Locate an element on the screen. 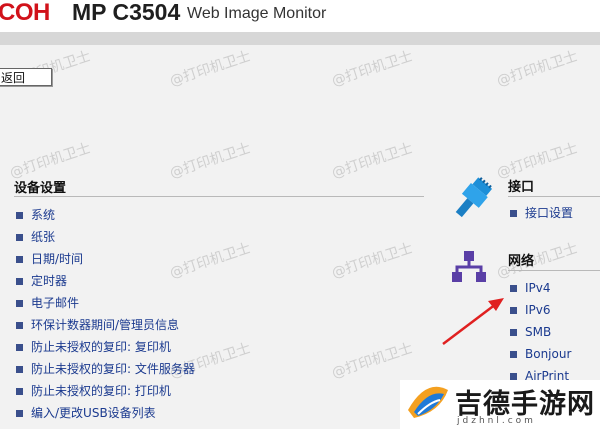 This screenshot has width=600, height=429. link-timer: 定时器 is located at coordinates (105, 281).